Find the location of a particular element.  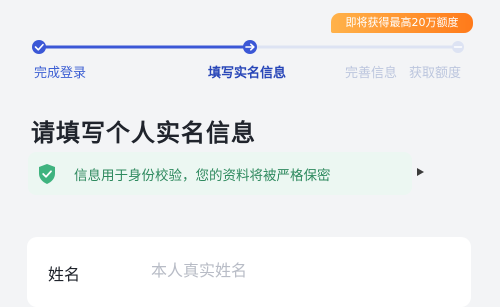

step-todo-dot is located at coordinates (458, 47).